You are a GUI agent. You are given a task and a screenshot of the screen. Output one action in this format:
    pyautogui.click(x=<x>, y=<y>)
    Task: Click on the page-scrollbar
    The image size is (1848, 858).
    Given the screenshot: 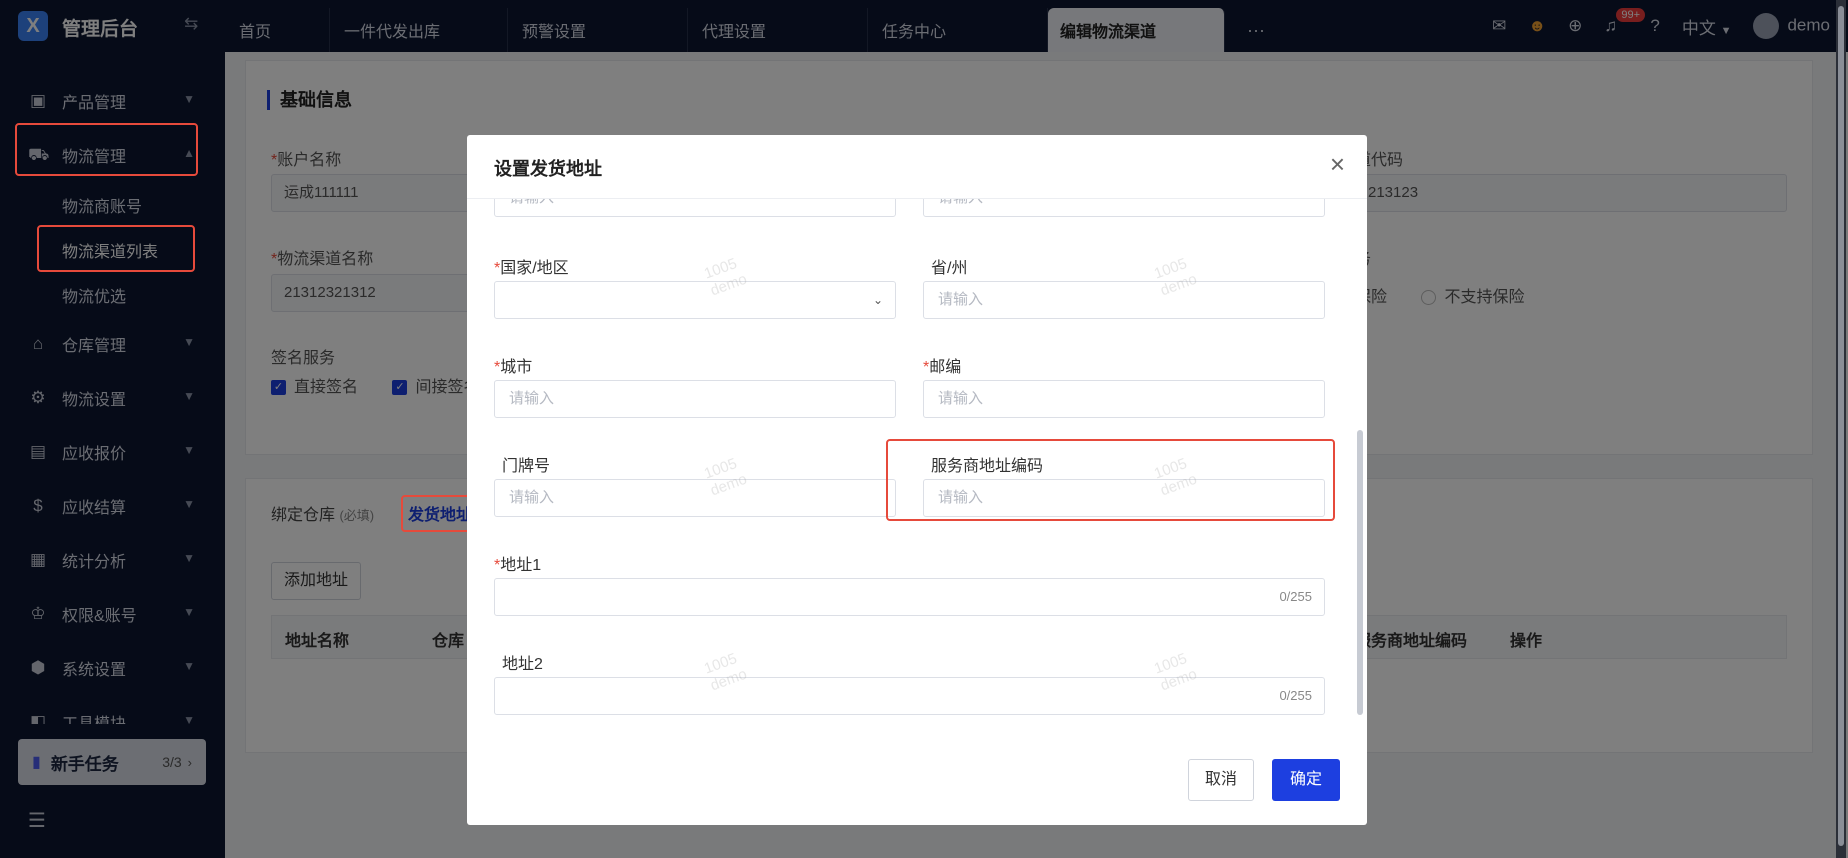 What is the action you would take?
    pyautogui.click(x=1841, y=429)
    